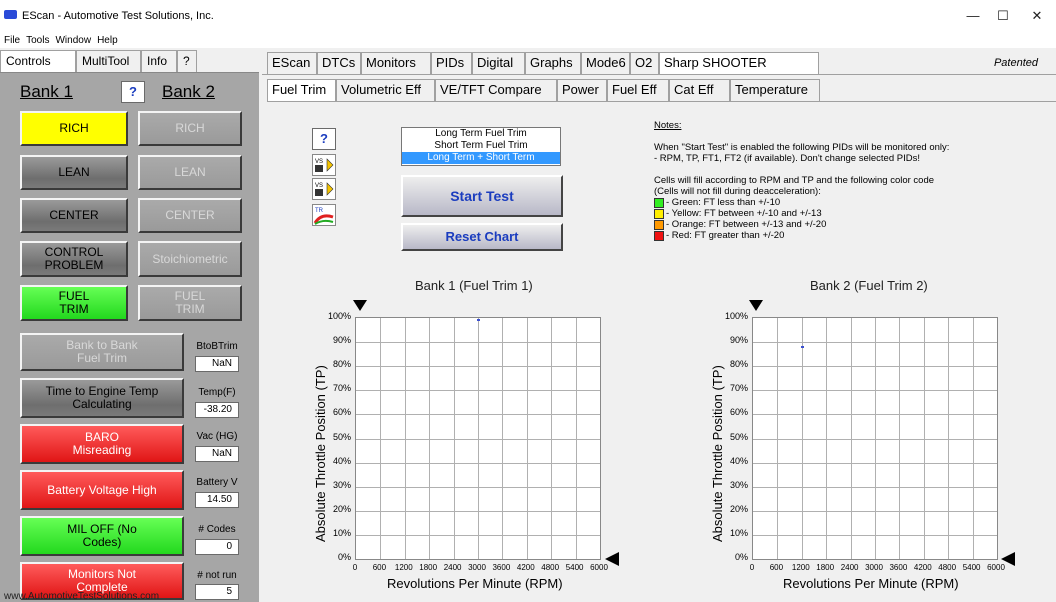 The width and height of the screenshot is (1056, 602). I want to click on menu-file: File, so click(12, 41).